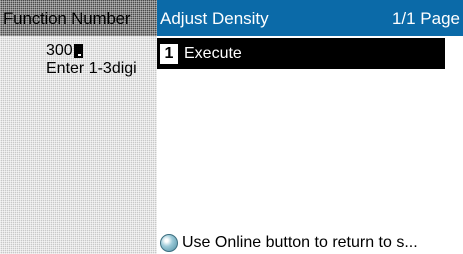 The height and width of the screenshot is (254, 463). I want to click on menu-item-execute: 1 Execute, so click(301, 53).